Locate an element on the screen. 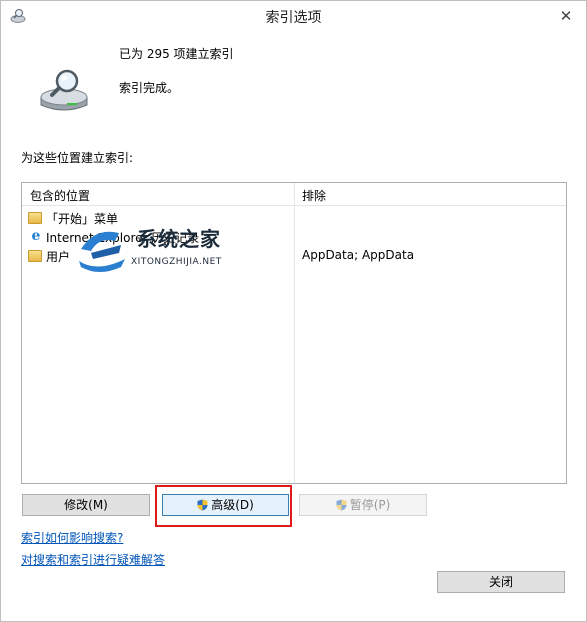  how-indexing-affects-search-link: 索引如何影响搜索? is located at coordinates (72, 537).